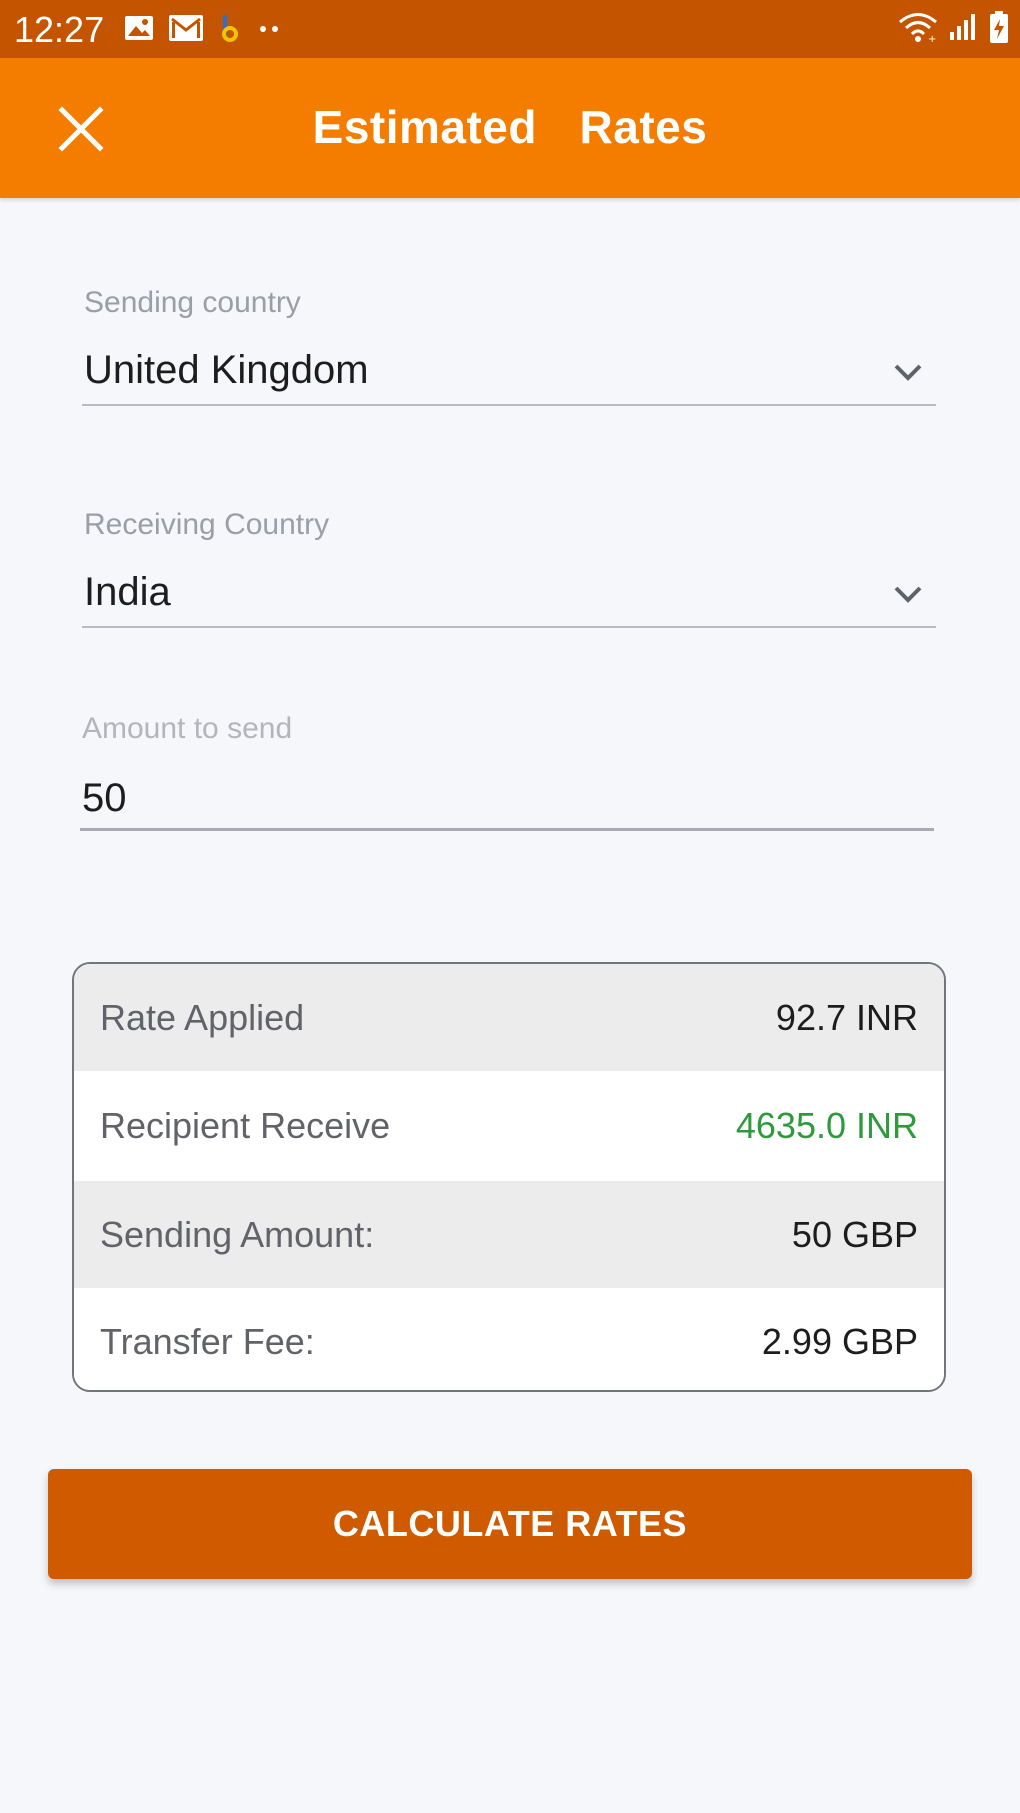 This screenshot has width=1020, height=1813. Describe the element at coordinates (509, 405) in the screenshot. I see `sending-country-underline` at that location.